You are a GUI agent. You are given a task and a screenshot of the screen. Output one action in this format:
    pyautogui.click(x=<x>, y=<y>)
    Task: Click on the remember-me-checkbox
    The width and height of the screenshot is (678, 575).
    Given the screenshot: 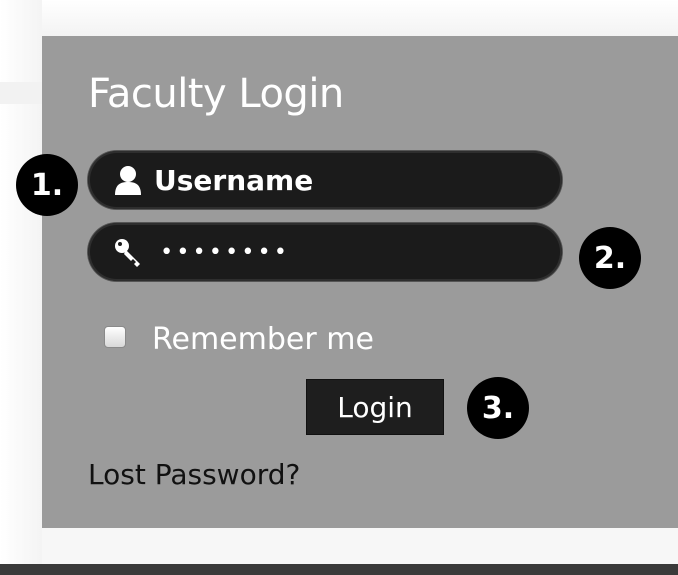 What is the action you would take?
    pyautogui.click(x=115, y=336)
    